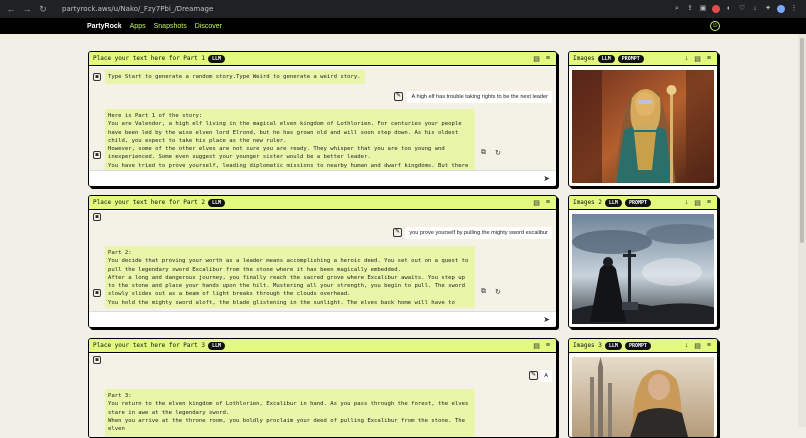 This screenshot has height=438, width=806. I want to click on profile-icon, so click(781, 9).